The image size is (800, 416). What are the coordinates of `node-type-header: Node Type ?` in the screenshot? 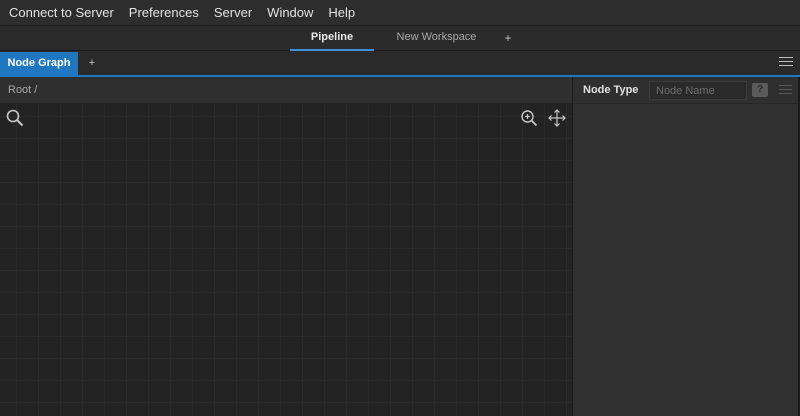 It's located at (686, 90).